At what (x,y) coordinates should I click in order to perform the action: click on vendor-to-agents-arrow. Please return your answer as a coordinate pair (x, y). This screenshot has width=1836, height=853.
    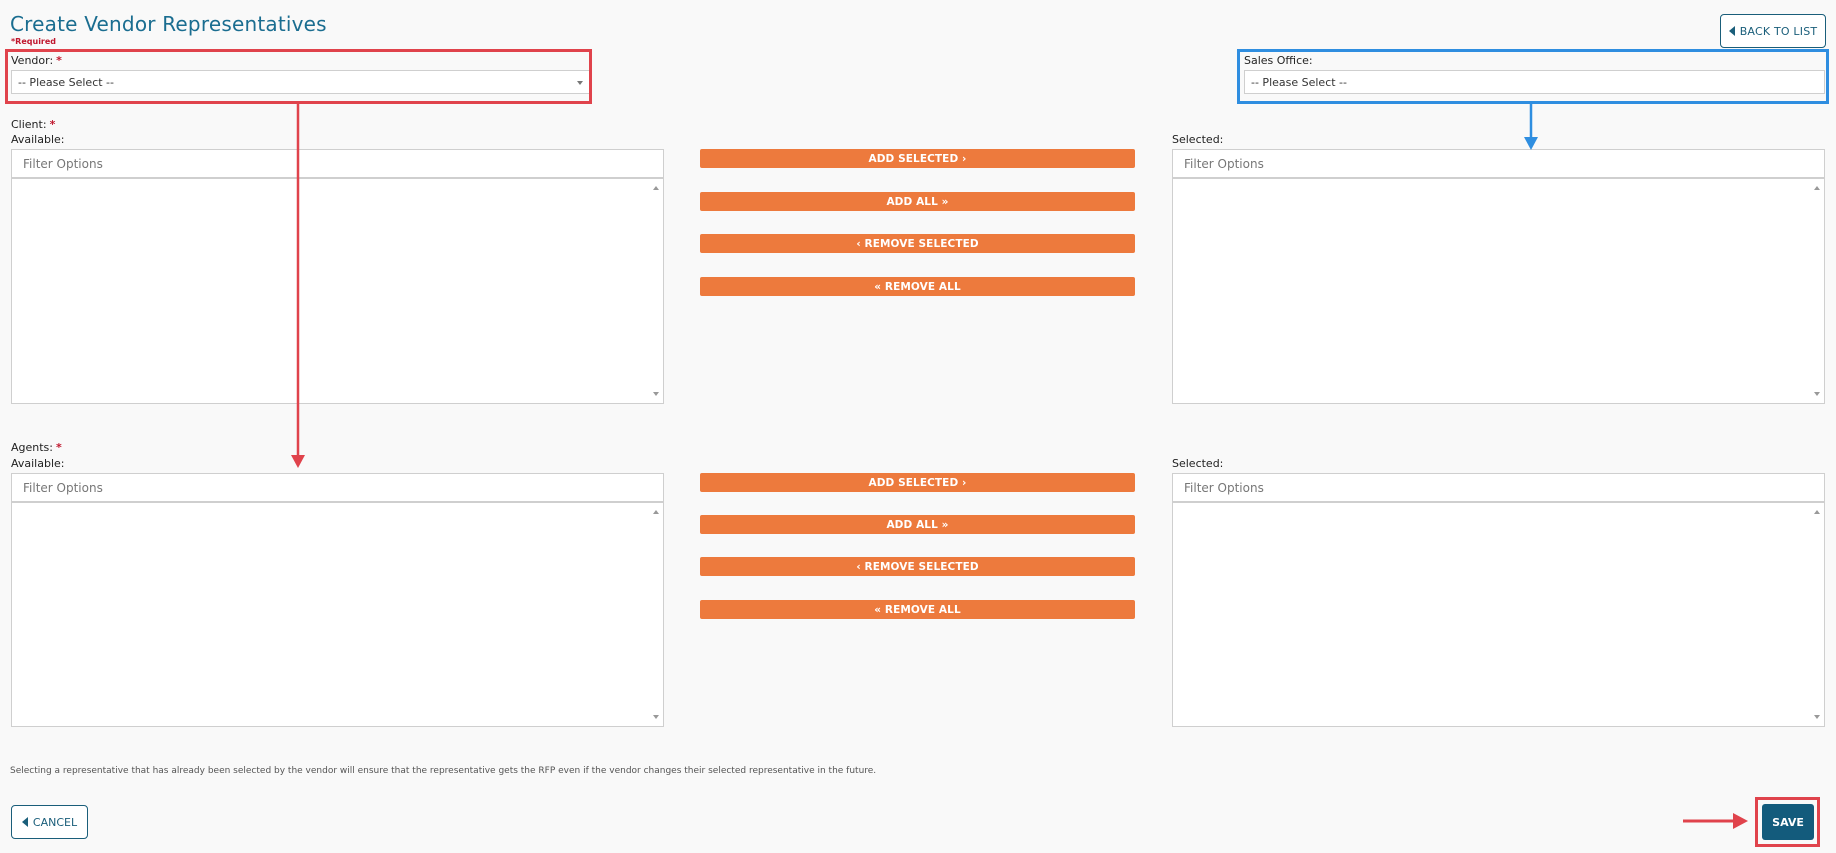
    Looking at the image, I should click on (298, 286).